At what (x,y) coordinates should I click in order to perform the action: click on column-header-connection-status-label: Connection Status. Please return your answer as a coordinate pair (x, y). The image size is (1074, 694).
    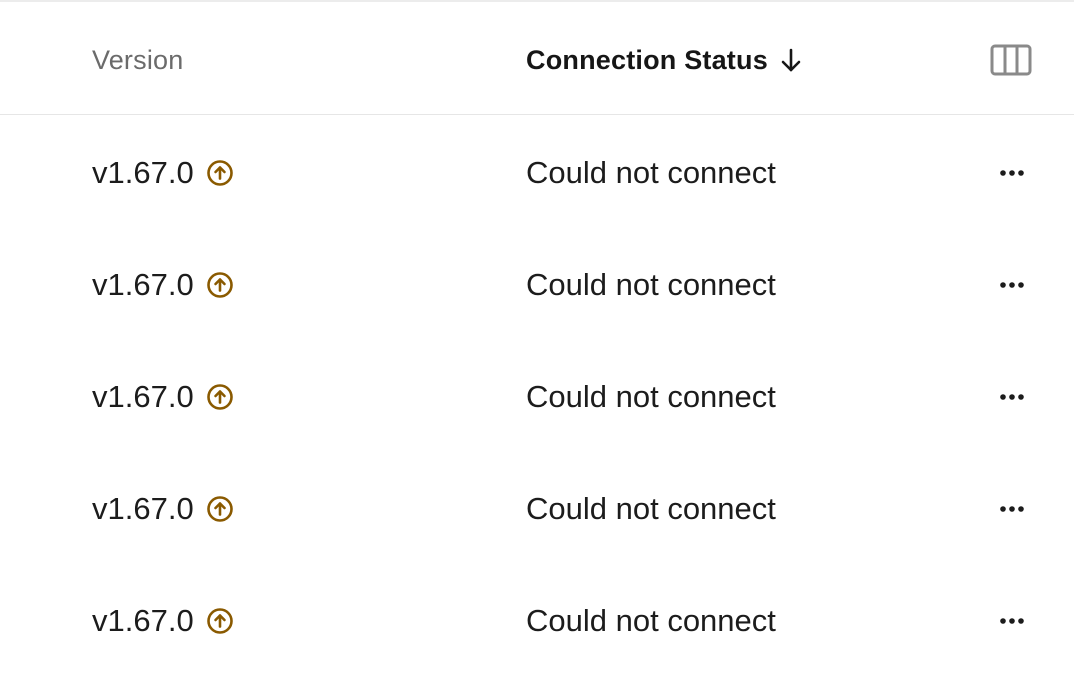
    Looking at the image, I should click on (647, 60).